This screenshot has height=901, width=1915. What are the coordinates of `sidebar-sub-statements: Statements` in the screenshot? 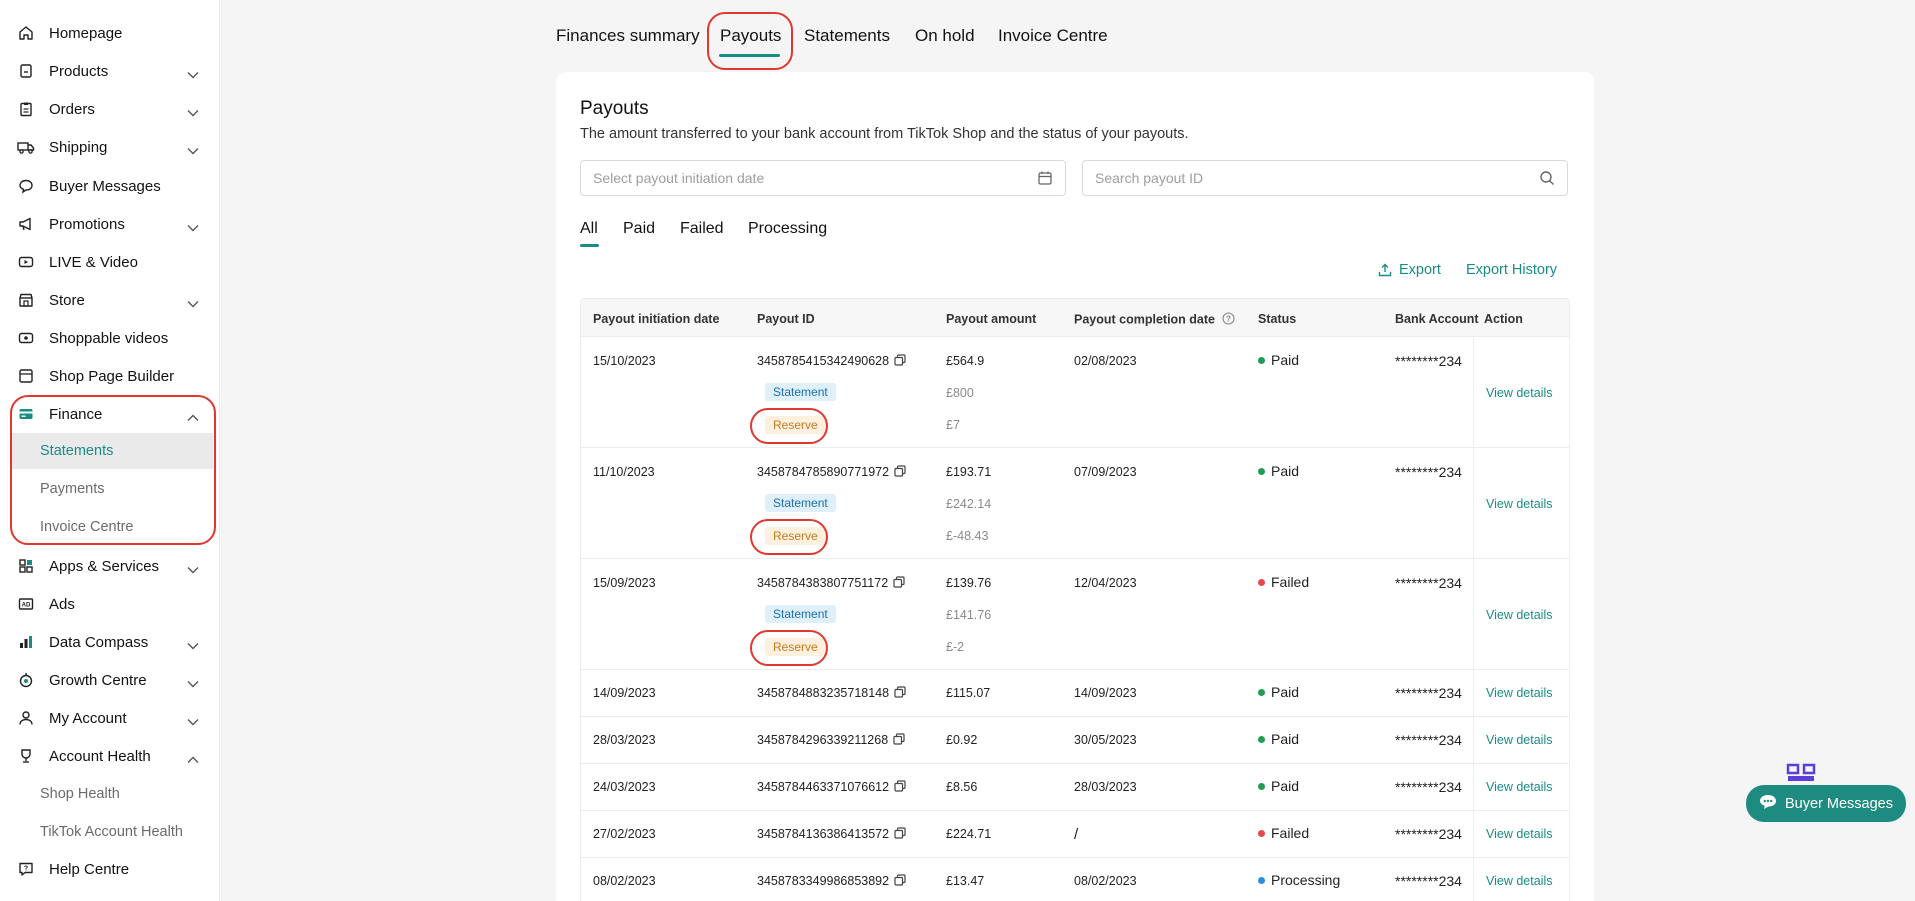 It's located at (111, 451).